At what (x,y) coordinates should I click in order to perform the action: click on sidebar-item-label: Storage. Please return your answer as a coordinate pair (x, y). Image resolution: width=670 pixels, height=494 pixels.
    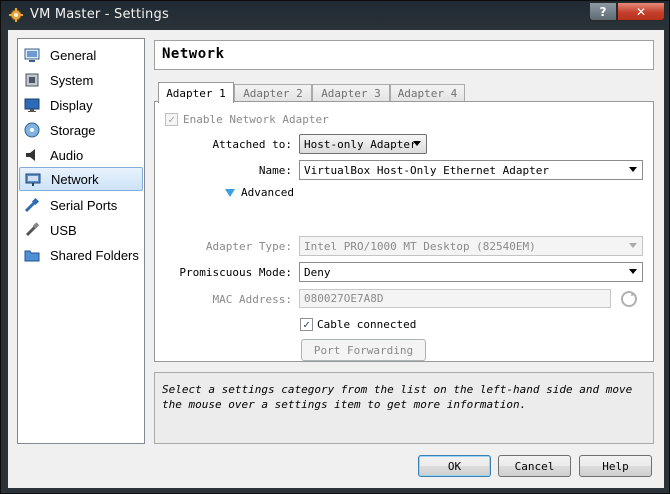
    Looking at the image, I should click on (73, 130).